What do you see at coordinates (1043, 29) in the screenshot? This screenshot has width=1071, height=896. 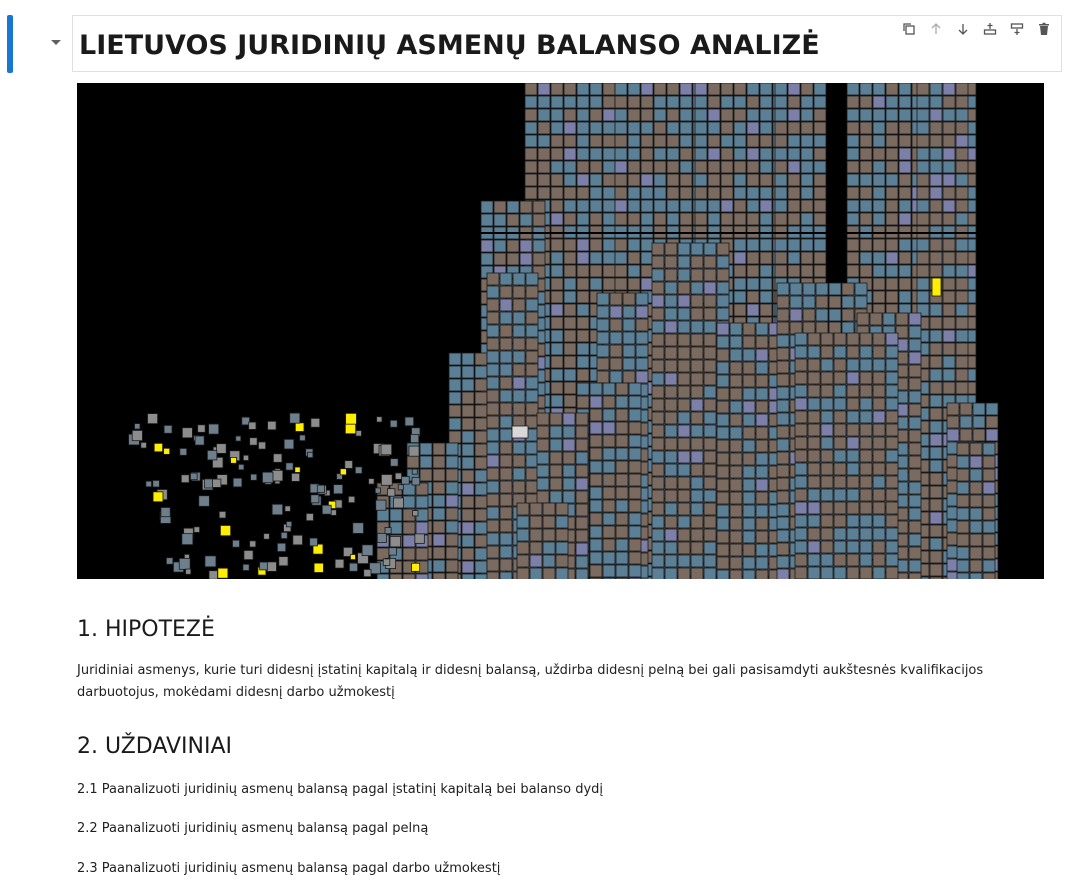 I see `delete-cell-button` at bounding box center [1043, 29].